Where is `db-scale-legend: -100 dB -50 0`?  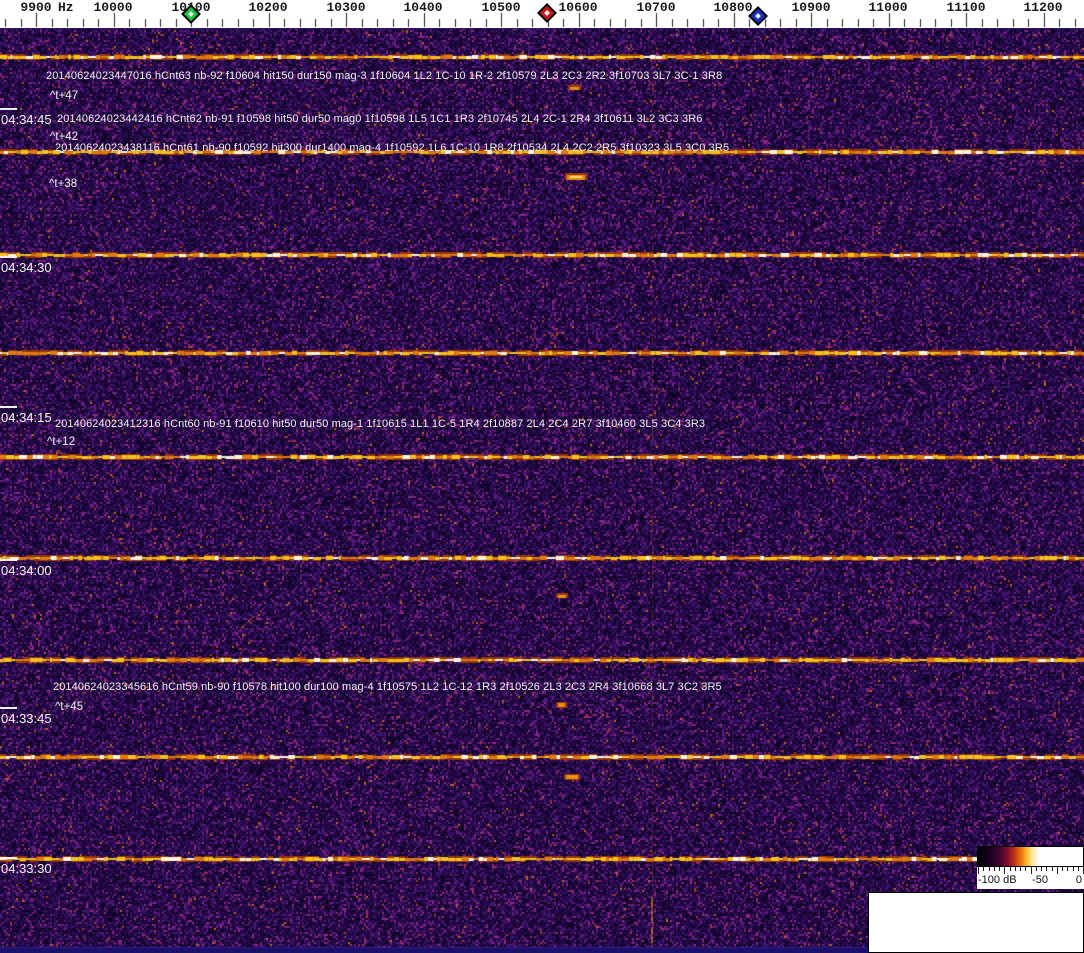 db-scale-legend: -100 dB -50 0 is located at coordinates (1030, 867).